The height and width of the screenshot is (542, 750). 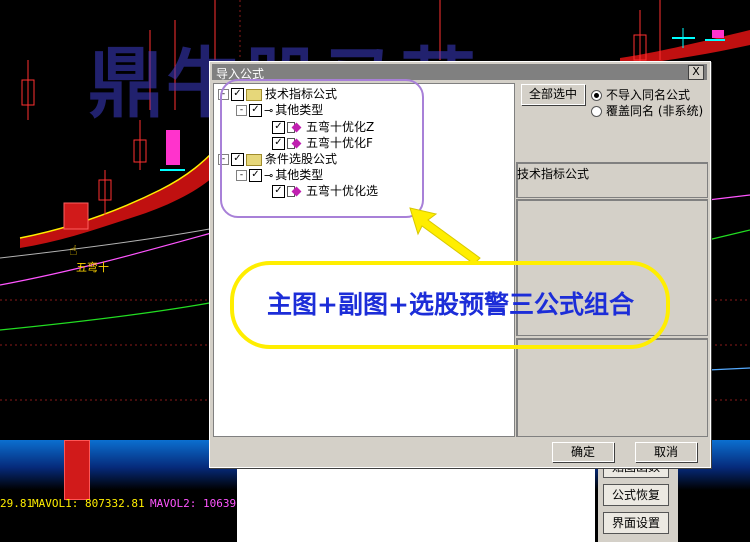 What do you see at coordinates (193, 503) in the screenshot?
I see `mavol2-readout: MAVOL2: 10639` at bounding box center [193, 503].